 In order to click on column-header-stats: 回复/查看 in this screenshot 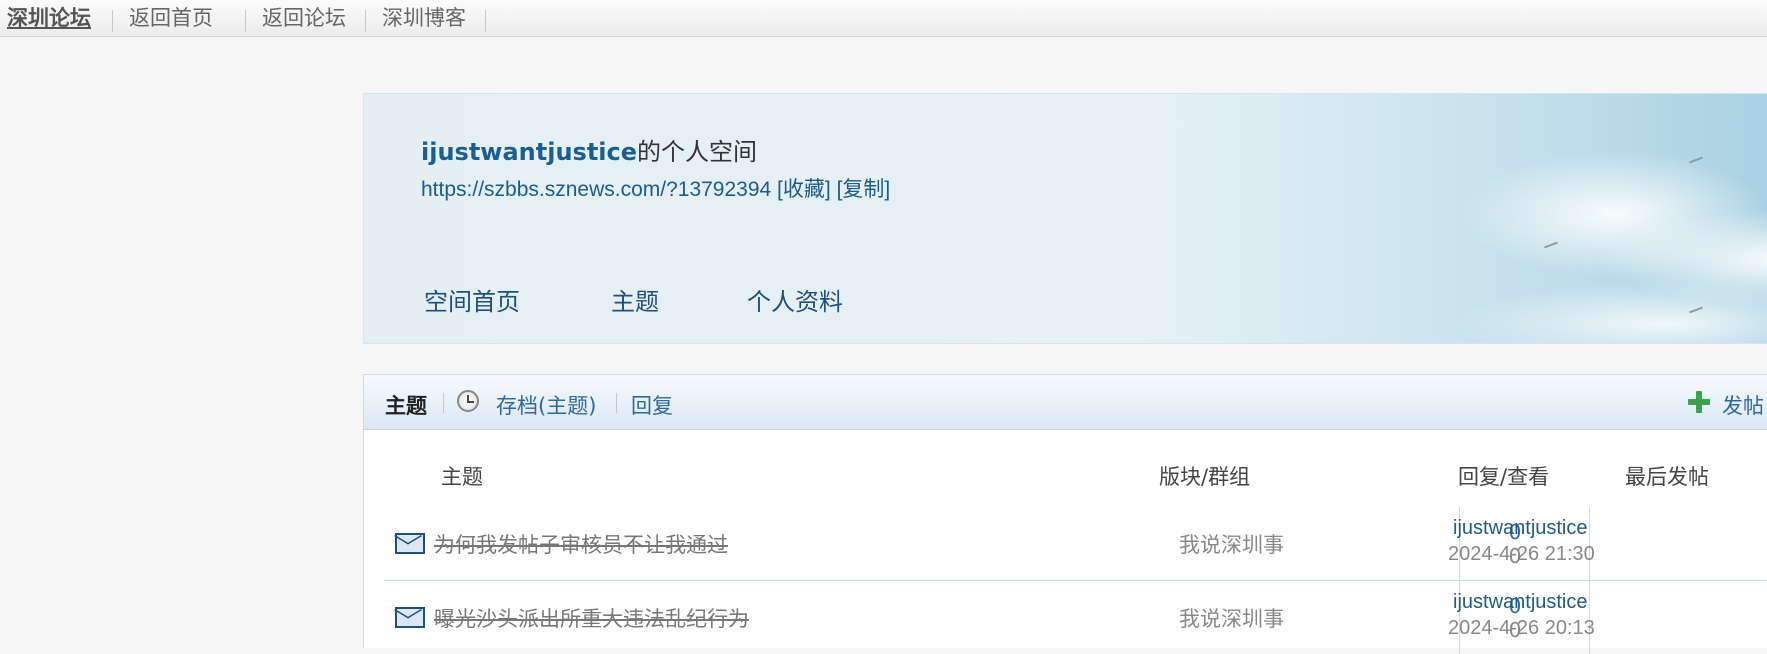, I will do `click(1504, 477)`.